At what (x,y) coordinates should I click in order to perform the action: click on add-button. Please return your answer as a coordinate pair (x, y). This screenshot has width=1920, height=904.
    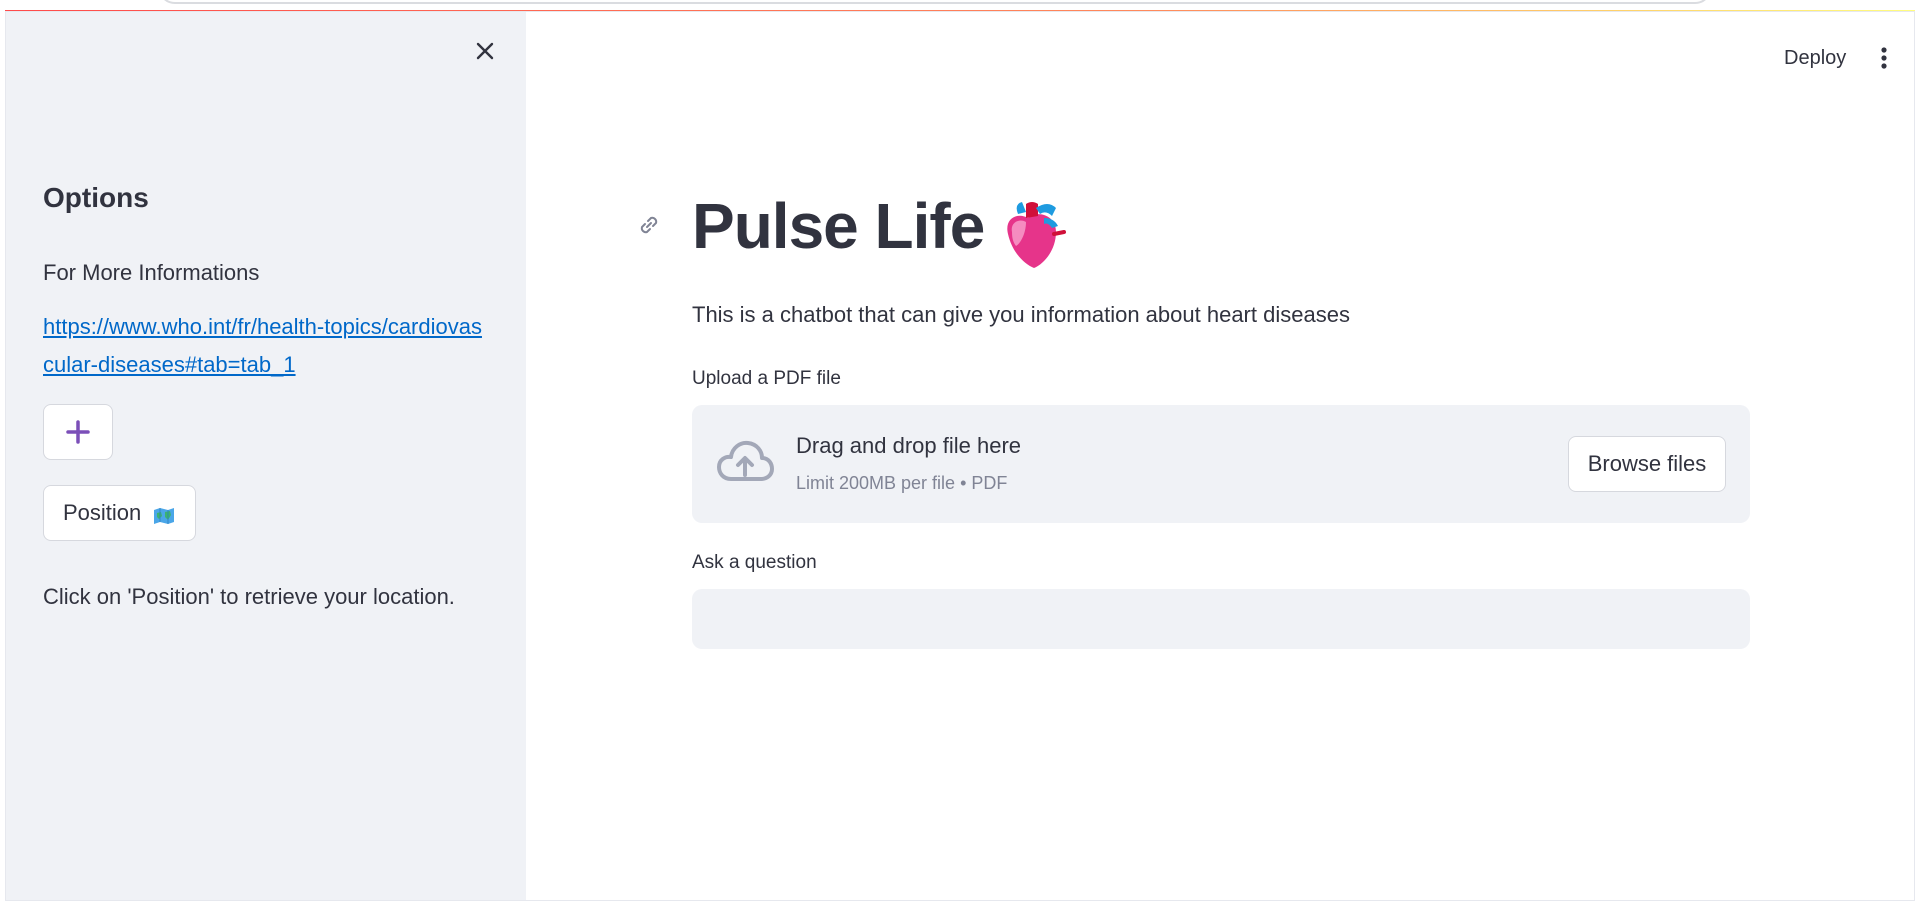
    Looking at the image, I should click on (78, 432).